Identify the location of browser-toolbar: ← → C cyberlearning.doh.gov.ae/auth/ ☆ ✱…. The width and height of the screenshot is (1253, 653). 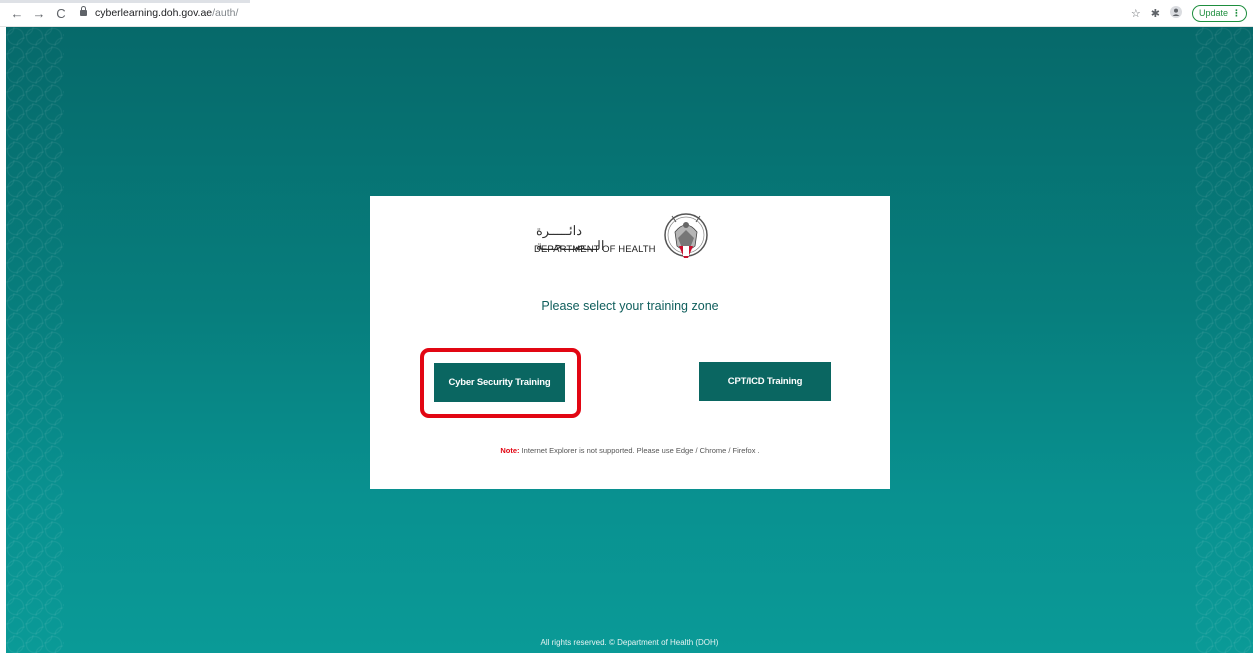
(626, 13).